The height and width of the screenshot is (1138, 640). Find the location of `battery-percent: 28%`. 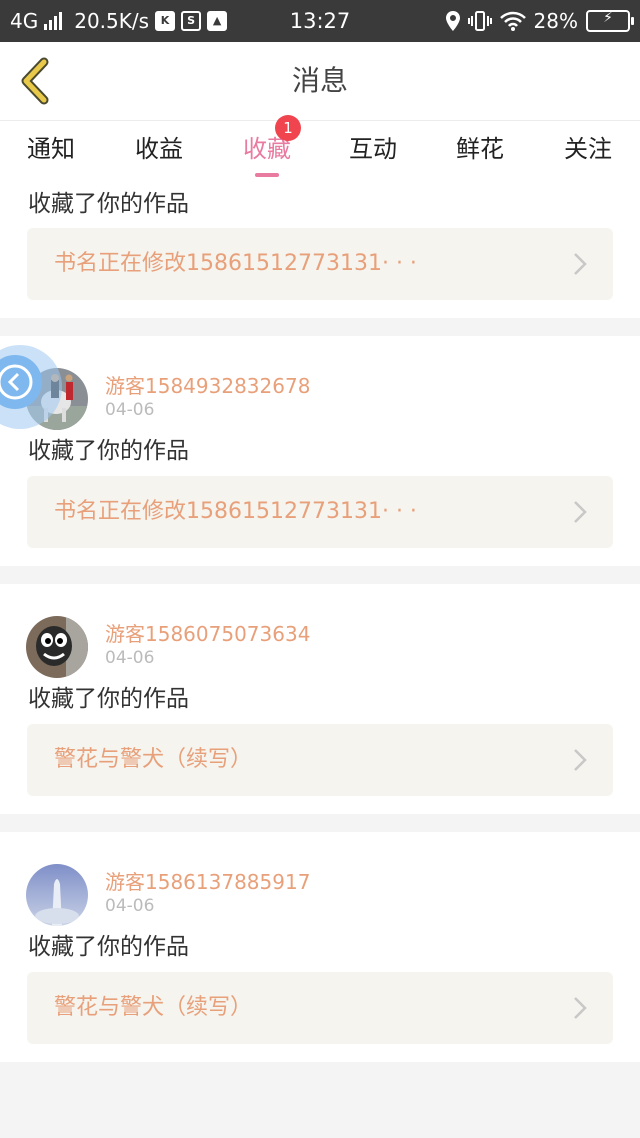

battery-percent: 28% is located at coordinates (555, 21).